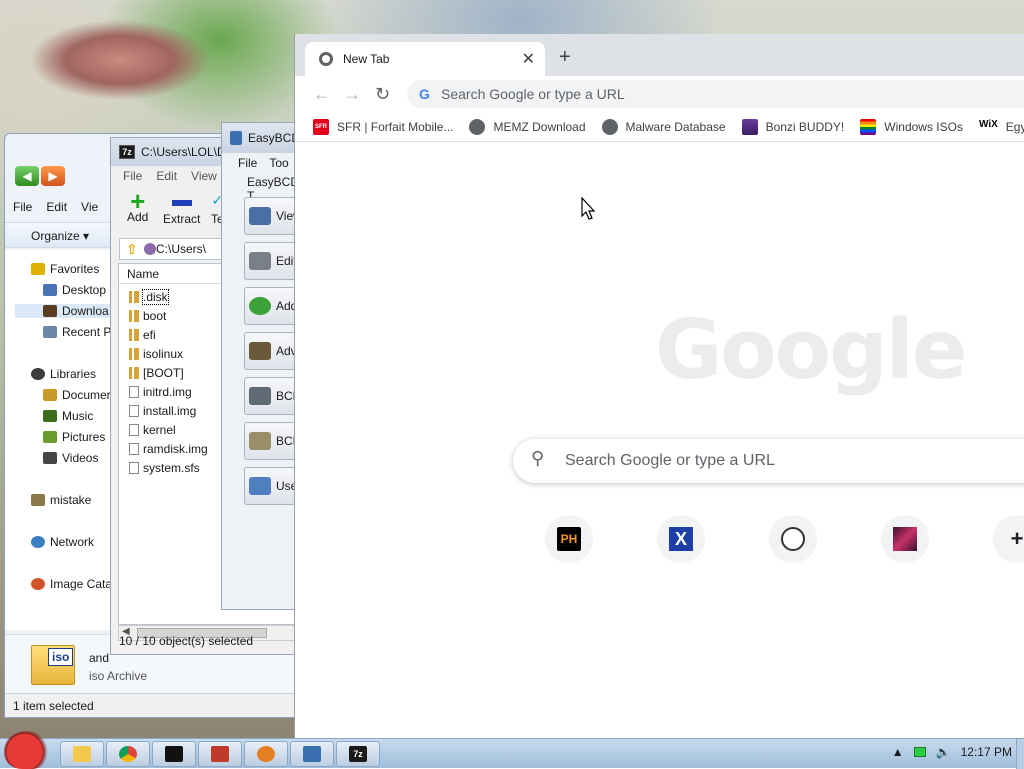 The image size is (1024, 769). Describe the element at coordinates (312, 754) in the screenshot. I see `taskbar-easybcd` at that location.